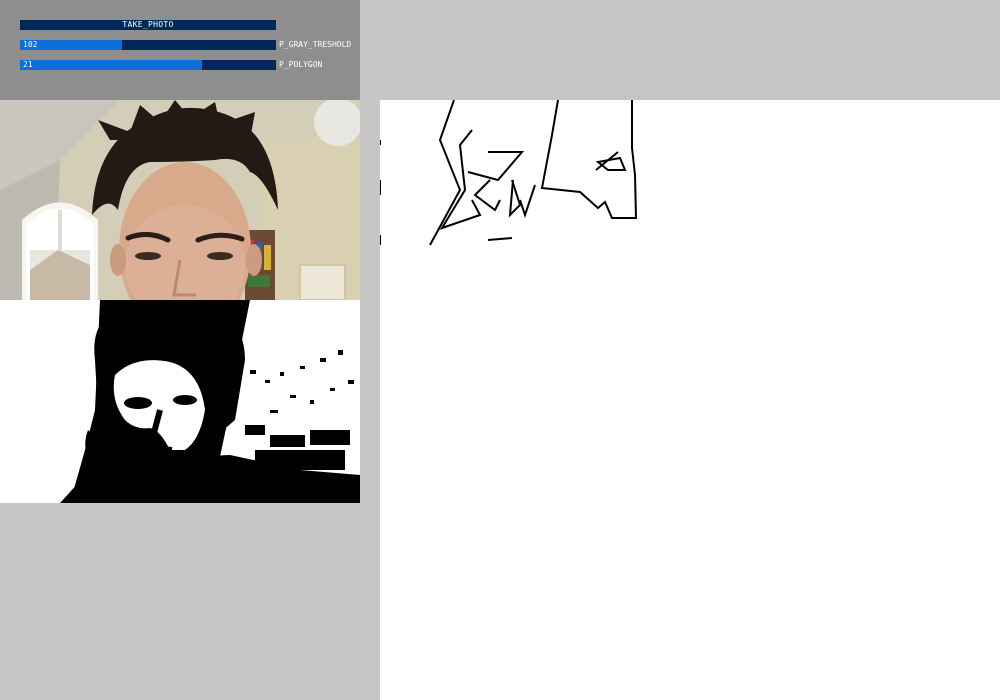 The image size is (1000, 700). What do you see at coordinates (315, 44) in the screenshot?
I see `gray-threshold-label: P_GRAY_TRESHOLD` at bounding box center [315, 44].